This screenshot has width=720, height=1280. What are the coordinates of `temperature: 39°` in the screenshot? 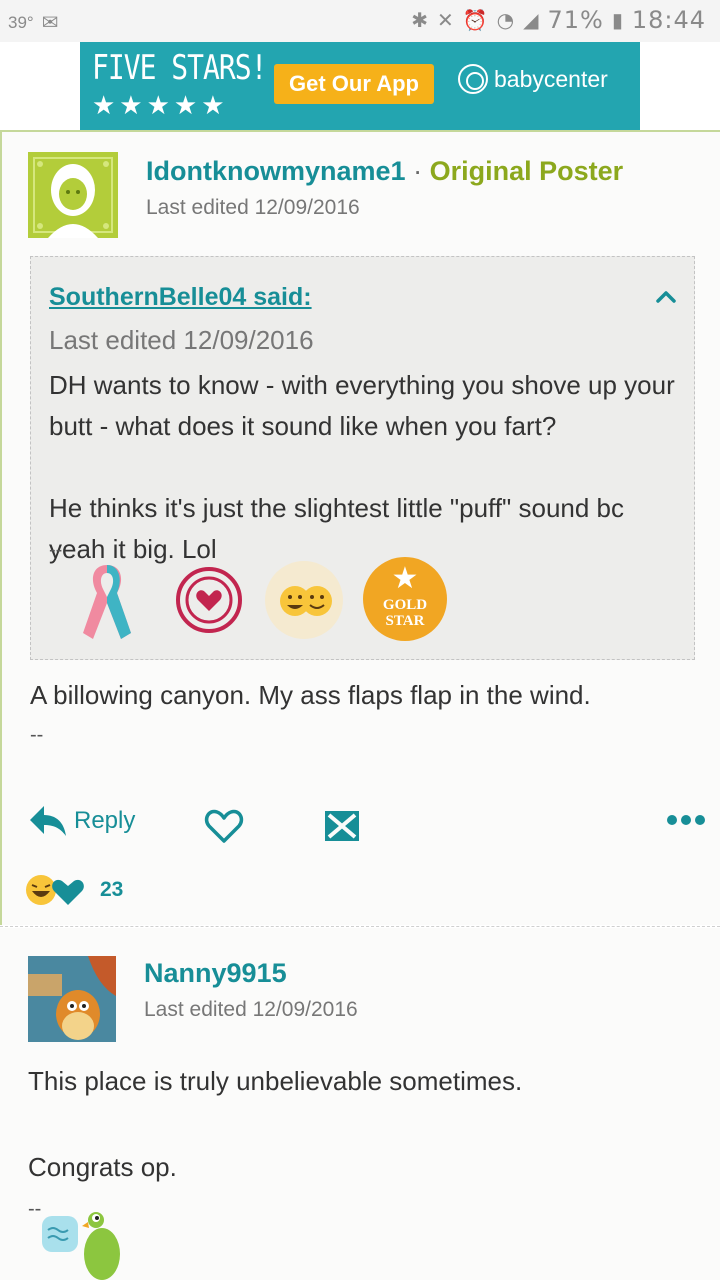 It's located at (21, 22).